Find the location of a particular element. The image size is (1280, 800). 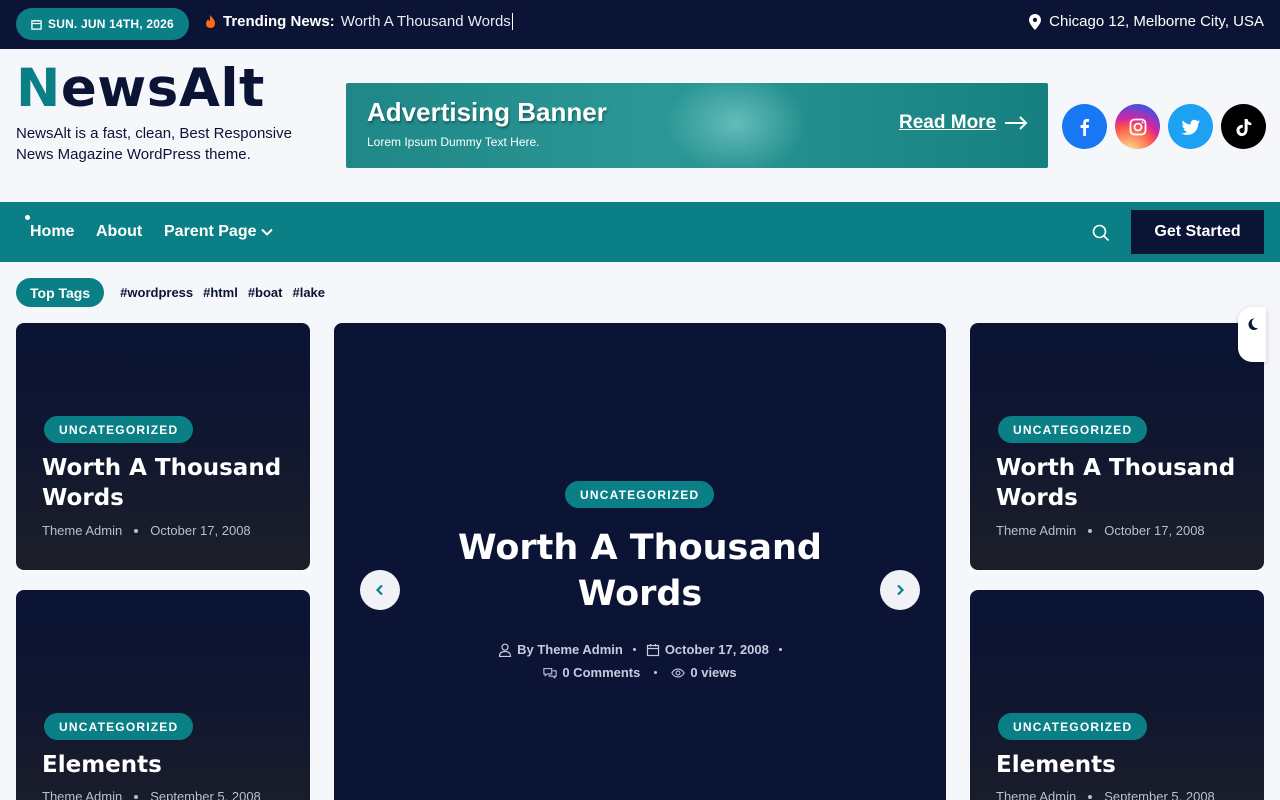

facebook-icon is located at coordinates (1084, 127).